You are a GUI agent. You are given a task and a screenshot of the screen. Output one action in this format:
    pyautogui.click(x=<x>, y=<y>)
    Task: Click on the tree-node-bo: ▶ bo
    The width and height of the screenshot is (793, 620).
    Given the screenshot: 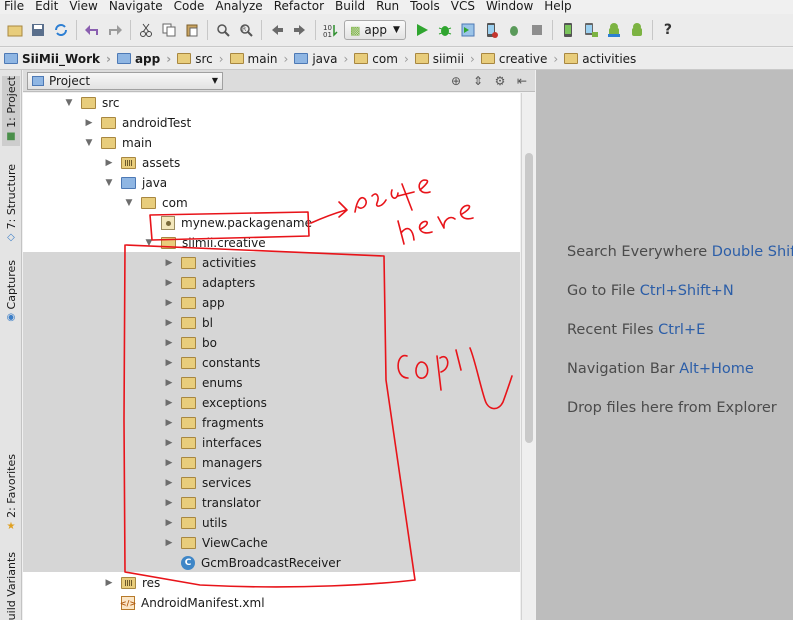 What is the action you would take?
    pyautogui.click(x=190, y=343)
    